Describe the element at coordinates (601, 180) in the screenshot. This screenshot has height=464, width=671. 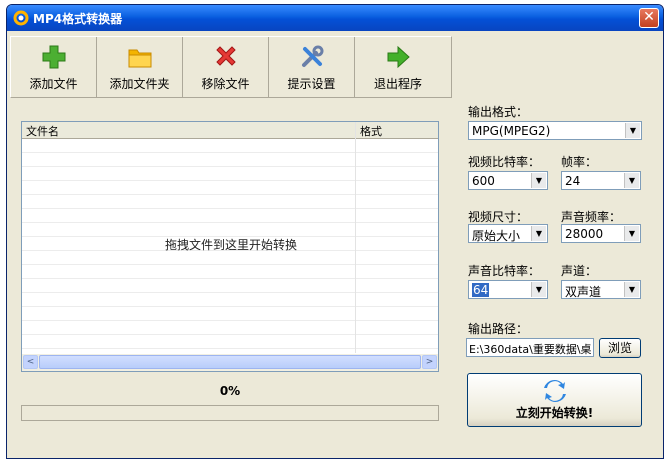
I see `frame-rate-select: 24 ▼` at that location.